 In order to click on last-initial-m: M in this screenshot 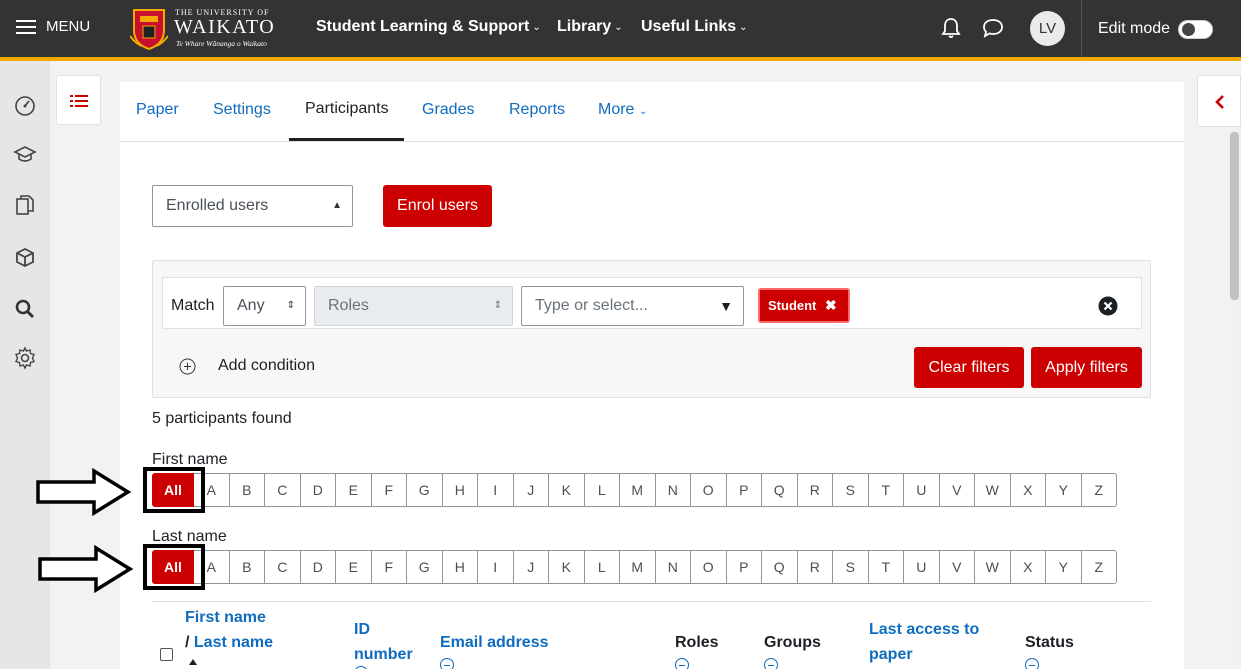, I will do `click(638, 567)`.